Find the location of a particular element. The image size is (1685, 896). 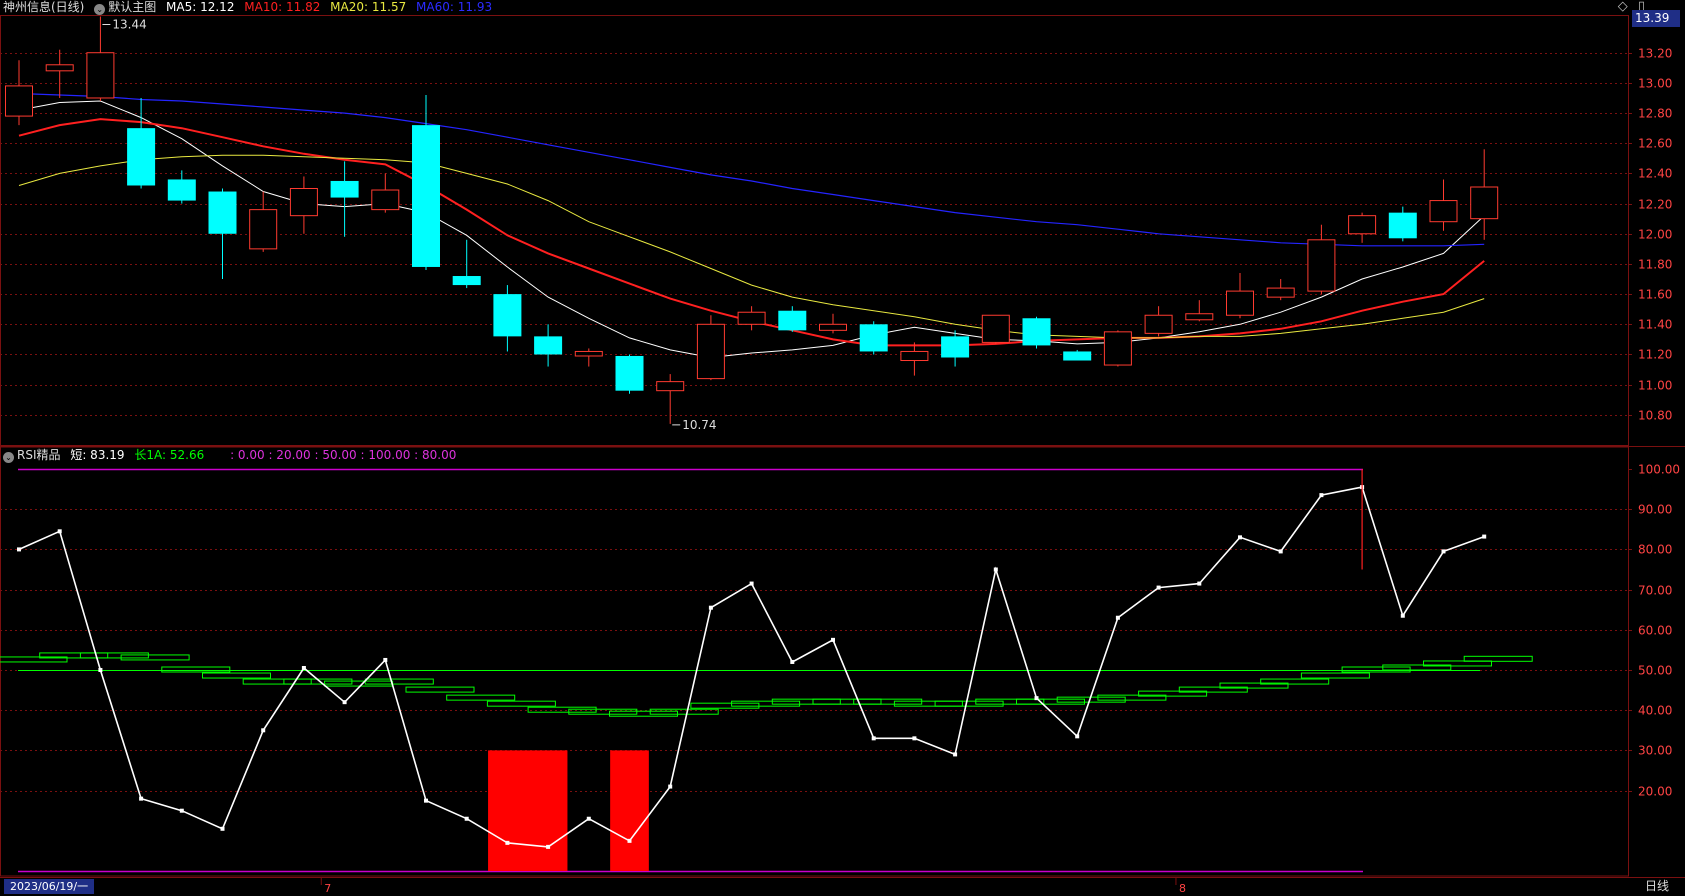

diamond-icon: ◇ is located at coordinates (1623, 7).